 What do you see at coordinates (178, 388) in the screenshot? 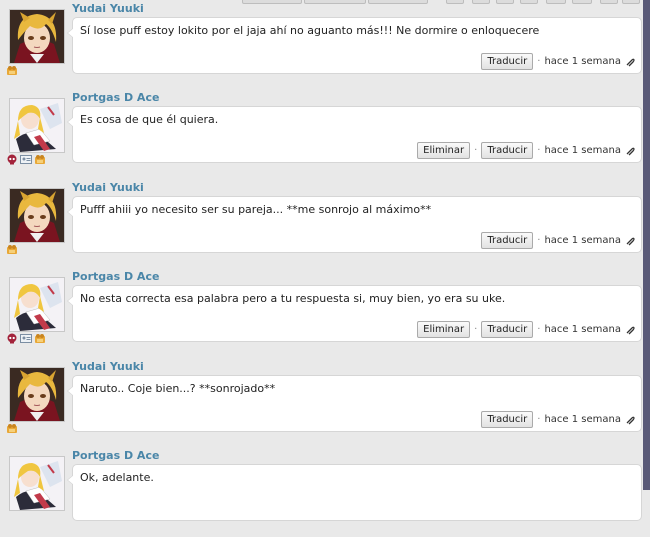
I see `message-text: Naruto.. Coje bien...? **sonrojado**` at bounding box center [178, 388].